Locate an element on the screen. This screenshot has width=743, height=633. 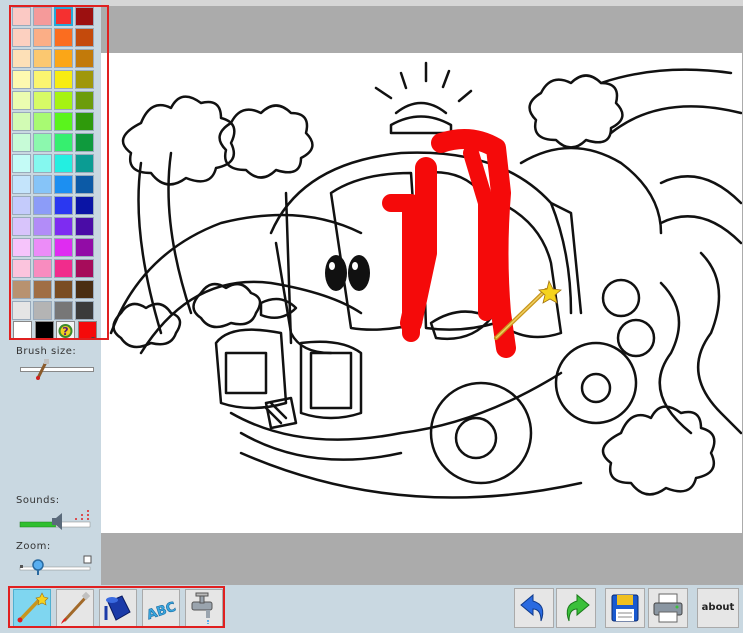
sounds-label: Sounds: is located at coordinates (38, 500).